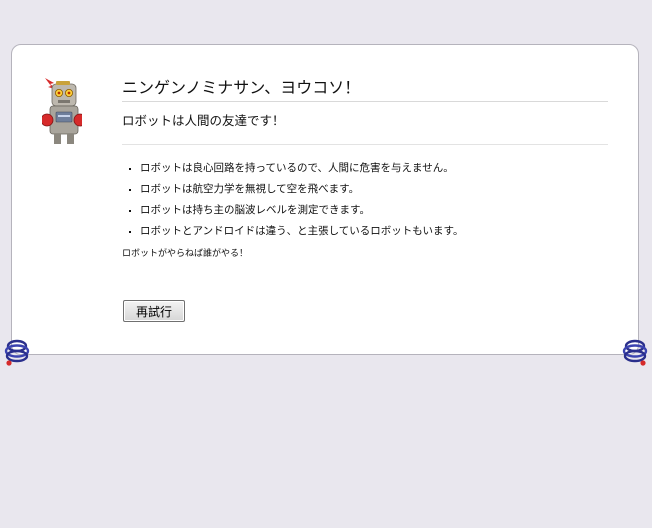 Image resolution: width=652 pixels, height=528 pixels. What do you see at coordinates (365, 89) in the screenshot?
I see `error-title: ニンゲンノミナサン、ヨウコソ！` at bounding box center [365, 89].